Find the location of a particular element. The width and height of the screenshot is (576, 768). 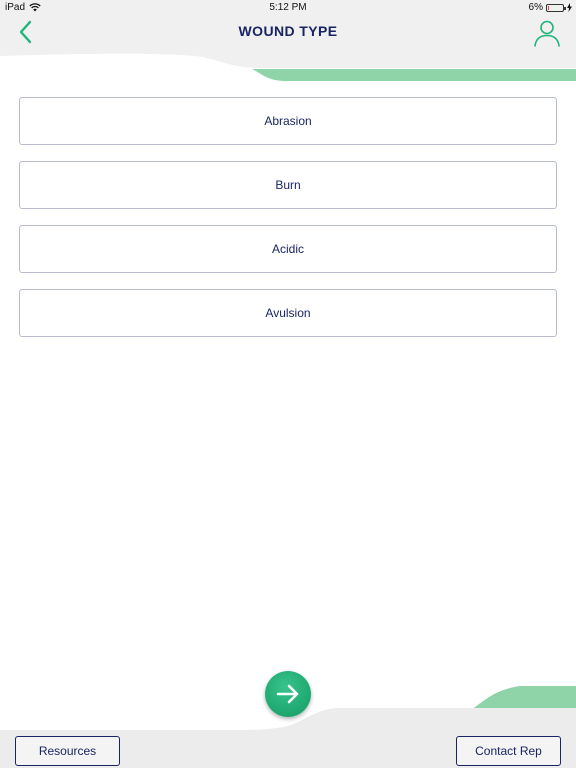

status-right: 6% is located at coordinates (550, 7).